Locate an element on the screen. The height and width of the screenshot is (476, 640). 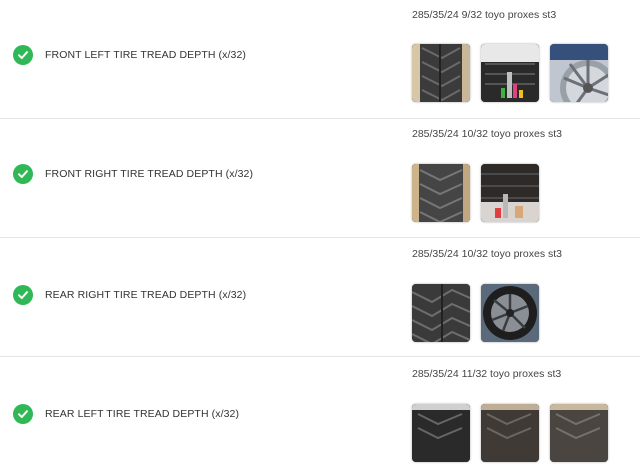
inspection-item-label: FRONT LEFT TIRE TREAD DEPTH (x/32) is located at coordinates (145, 55).